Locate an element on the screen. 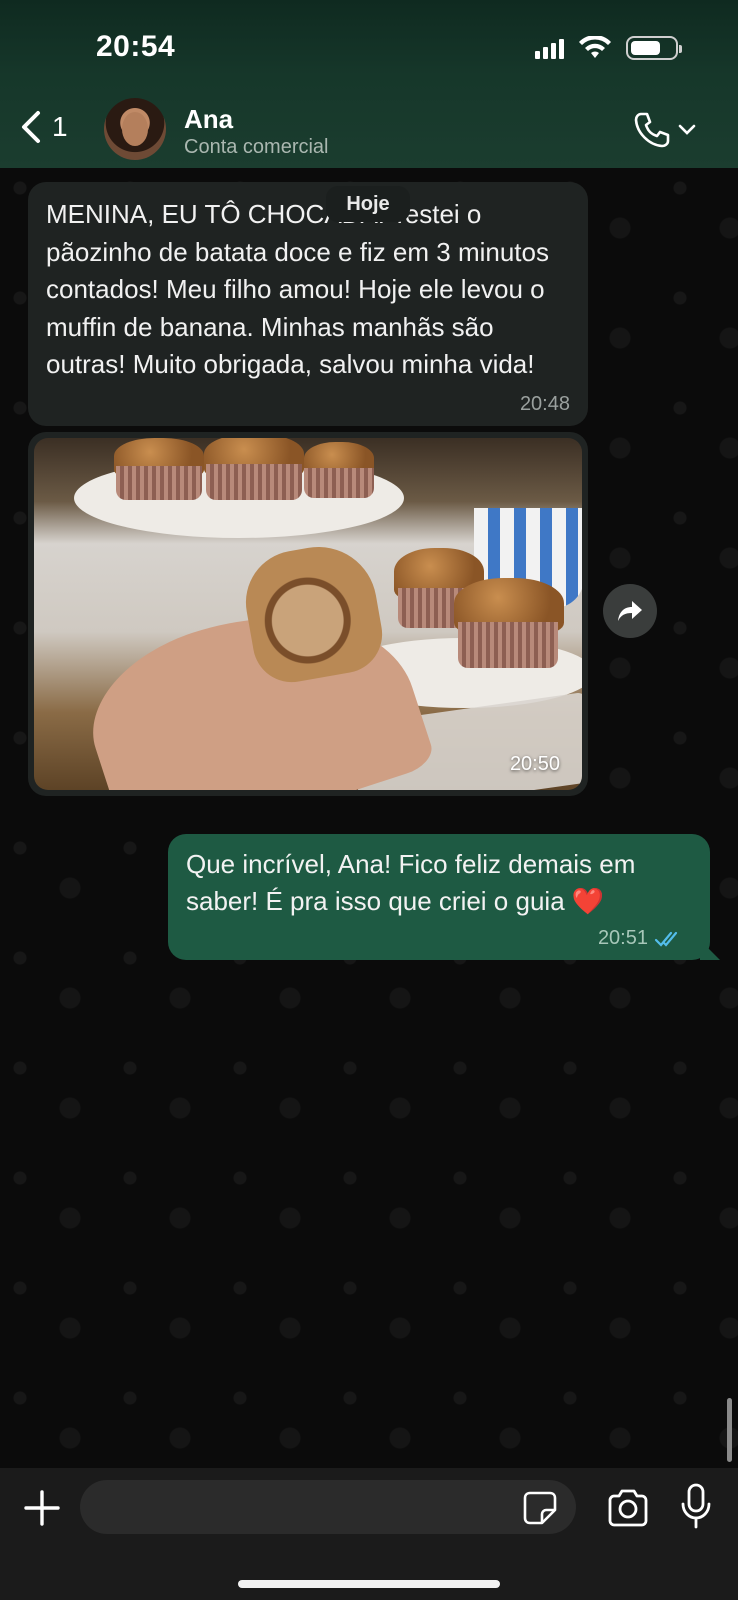 The width and height of the screenshot is (738, 1600). camera-icon is located at coordinates (628, 1508).